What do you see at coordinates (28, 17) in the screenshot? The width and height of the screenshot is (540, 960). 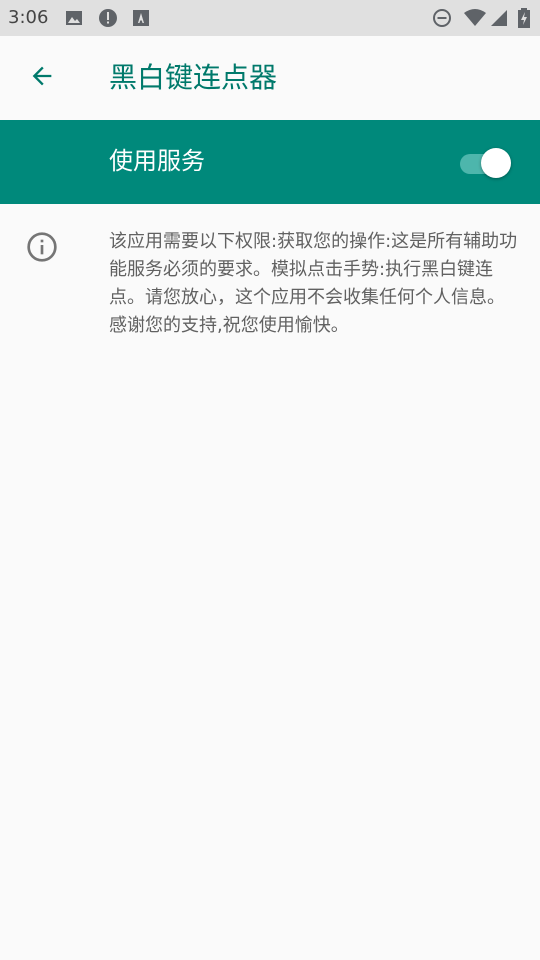 I see `status-time: 3:06` at bounding box center [28, 17].